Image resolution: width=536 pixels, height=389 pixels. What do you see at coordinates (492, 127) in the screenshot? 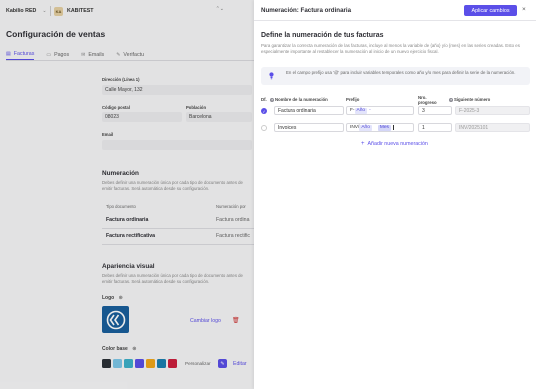
I see `next-number-field: INV/2025101` at bounding box center [492, 127].